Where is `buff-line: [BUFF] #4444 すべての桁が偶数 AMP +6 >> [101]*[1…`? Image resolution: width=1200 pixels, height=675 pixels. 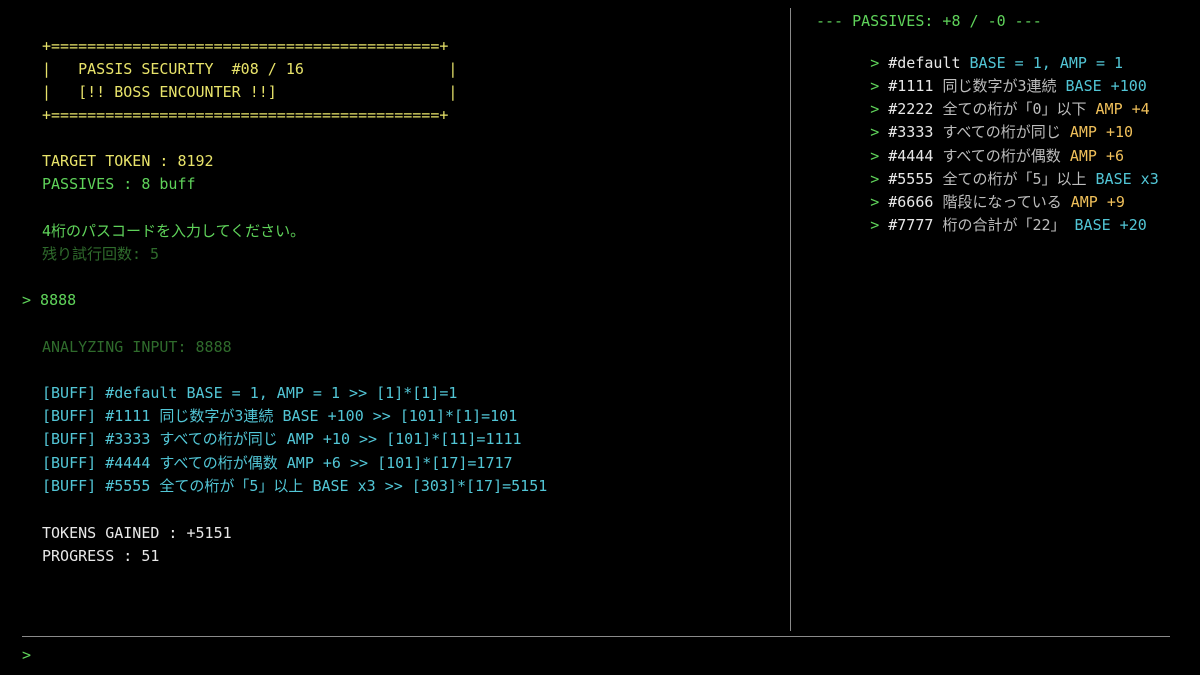
buff-line: [BUFF] #4444 すべての桁が偶数 AMP +6 >> [101]*[1… is located at coordinates (277, 463).